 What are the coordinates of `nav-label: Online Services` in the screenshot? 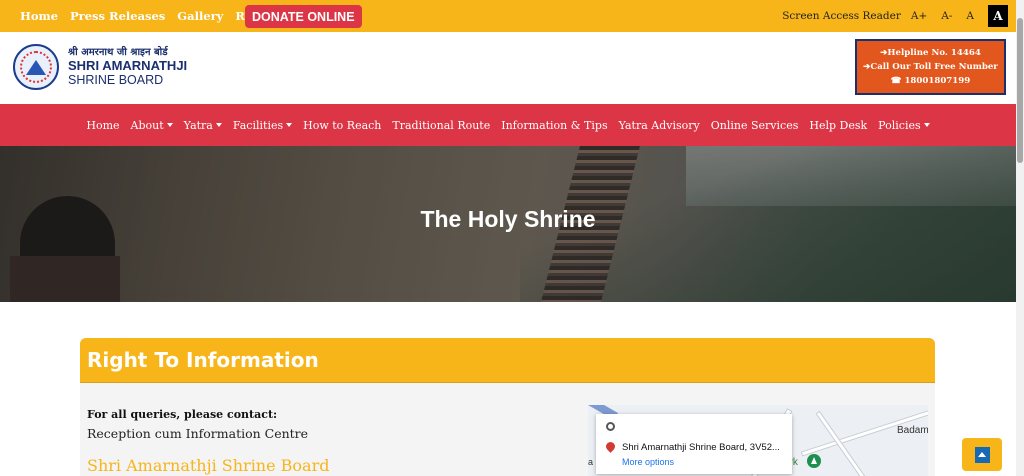 It's located at (754, 125).